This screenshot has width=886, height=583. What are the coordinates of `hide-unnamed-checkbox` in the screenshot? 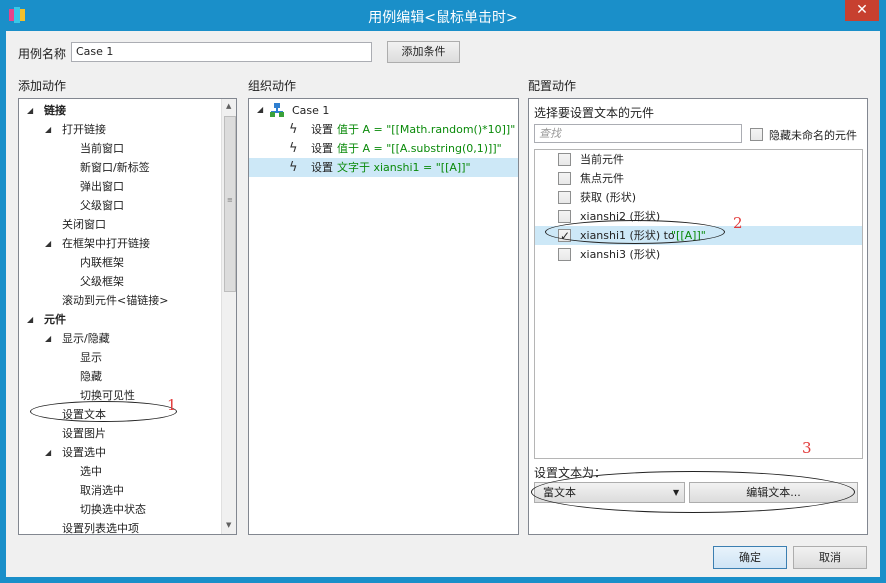 It's located at (756, 134).